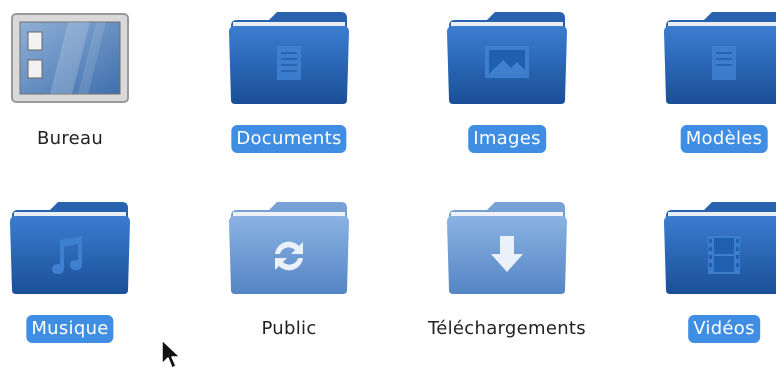  Describe the element at coordinates (720, 58) in the screenshot. I see `folder-templates-icon` at that location.